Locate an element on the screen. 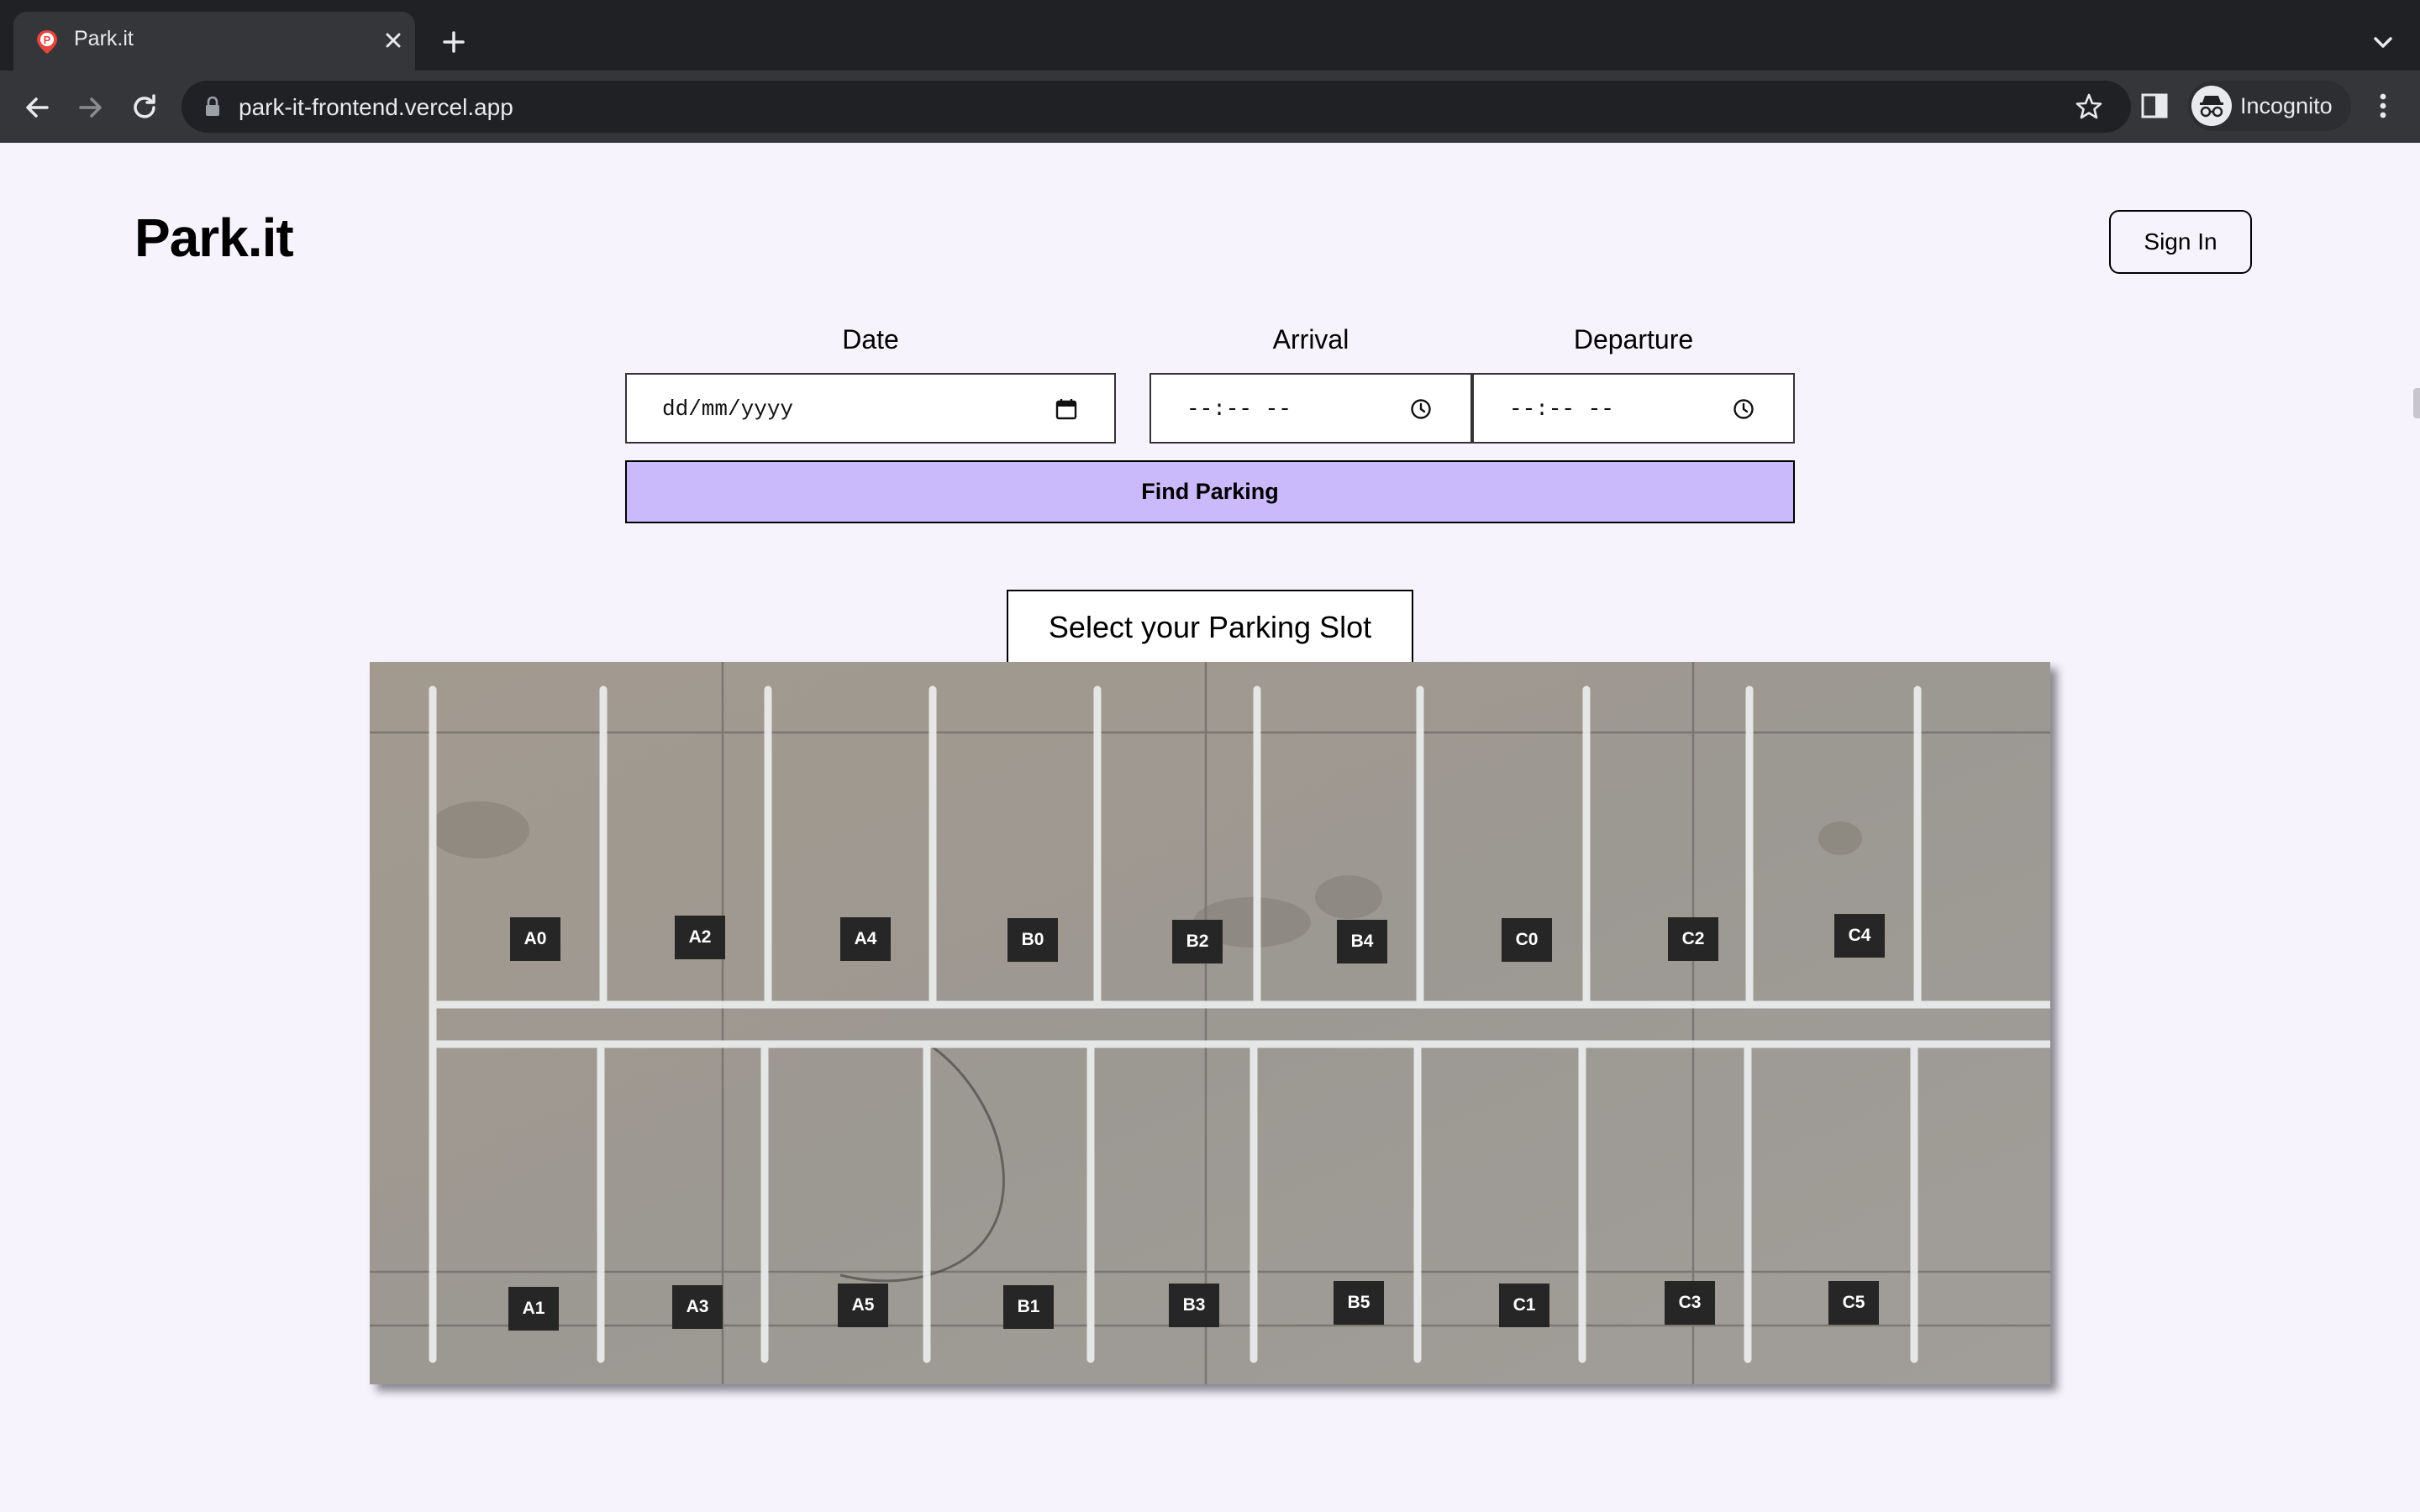  url-text: park-it-frontend.vercel.app is located at coordinates (376, 107).